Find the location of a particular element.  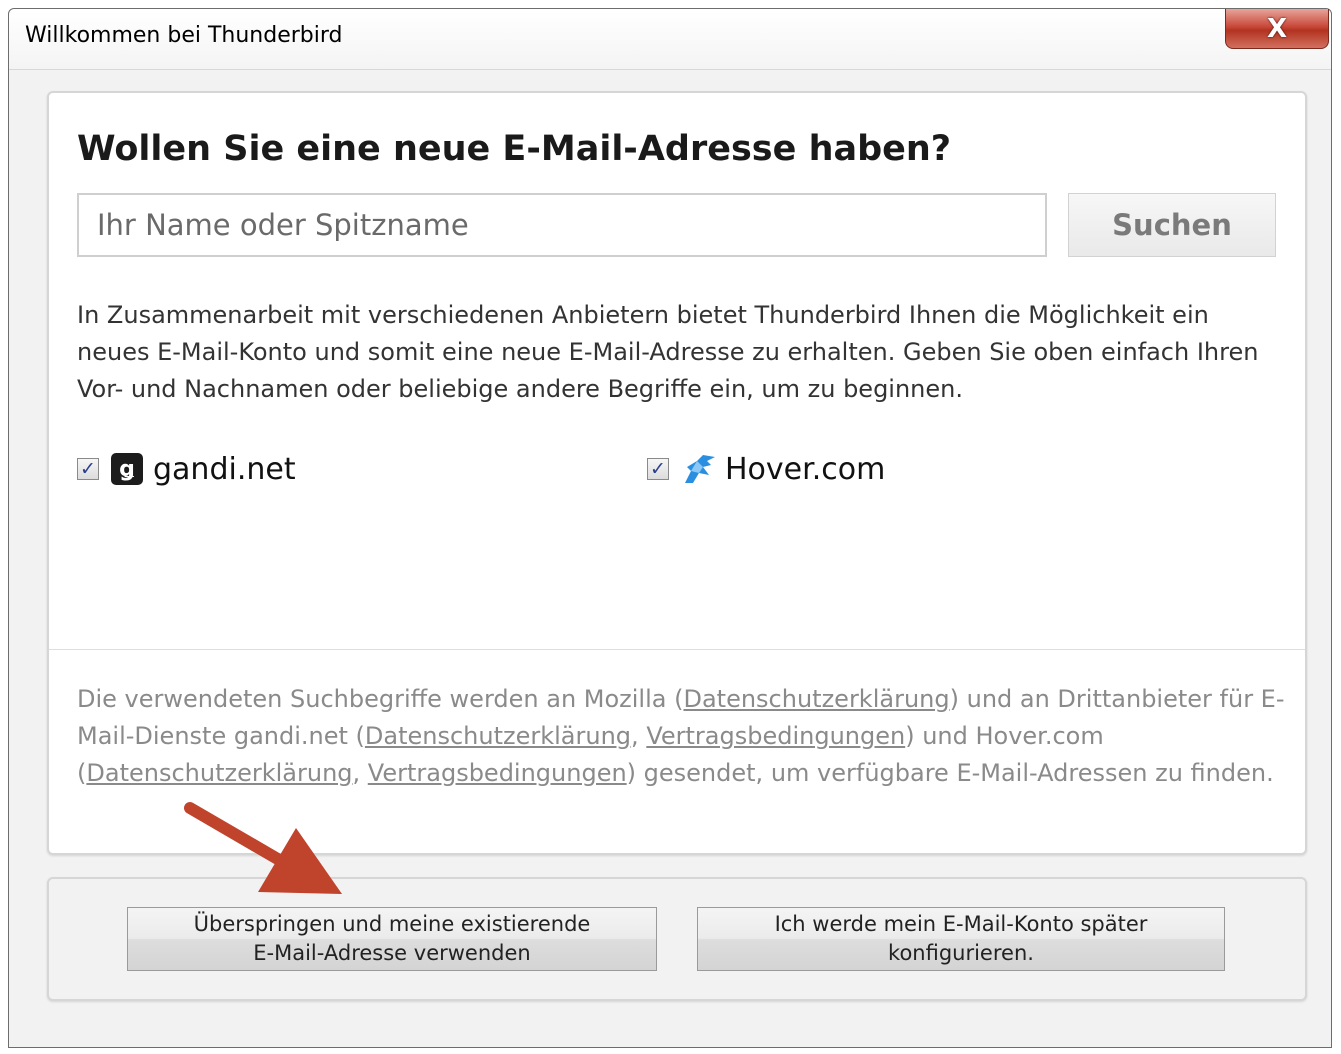

annotation-arrow-icon is located at coordinates (263, 848).